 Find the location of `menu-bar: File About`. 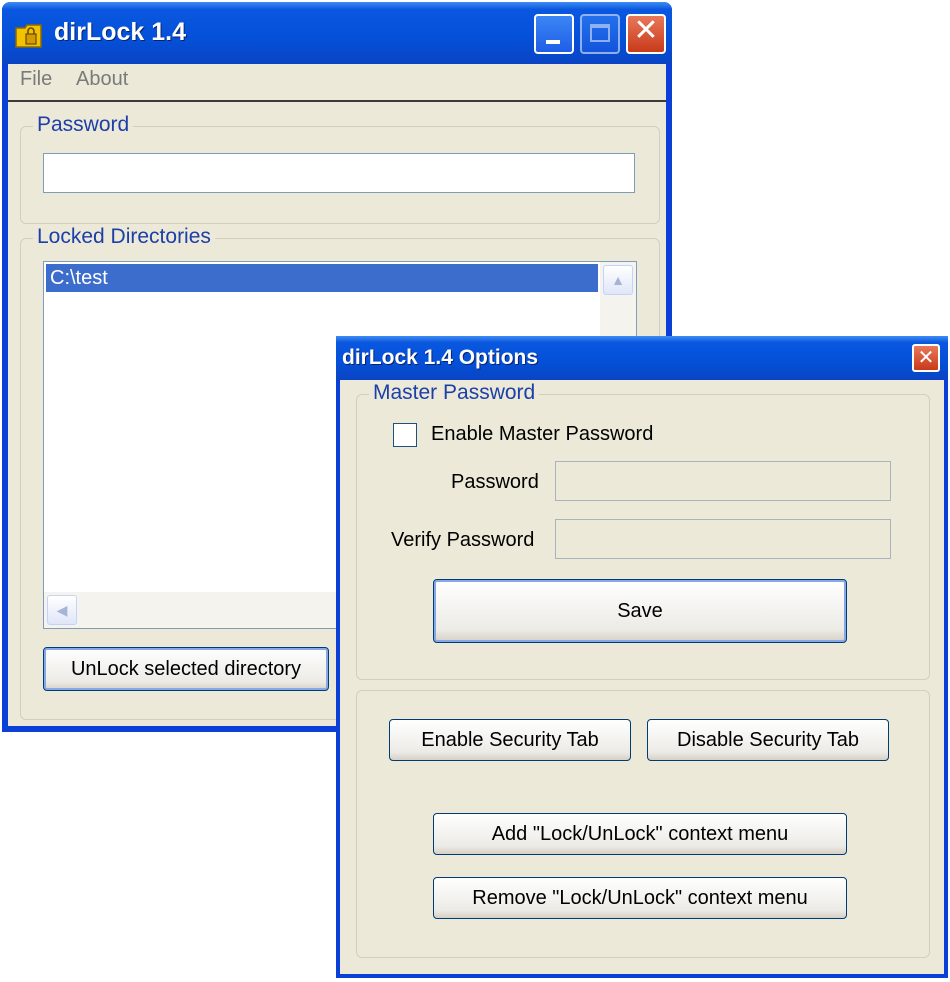

menu-bar: File About is located at coordinates (337, 83).